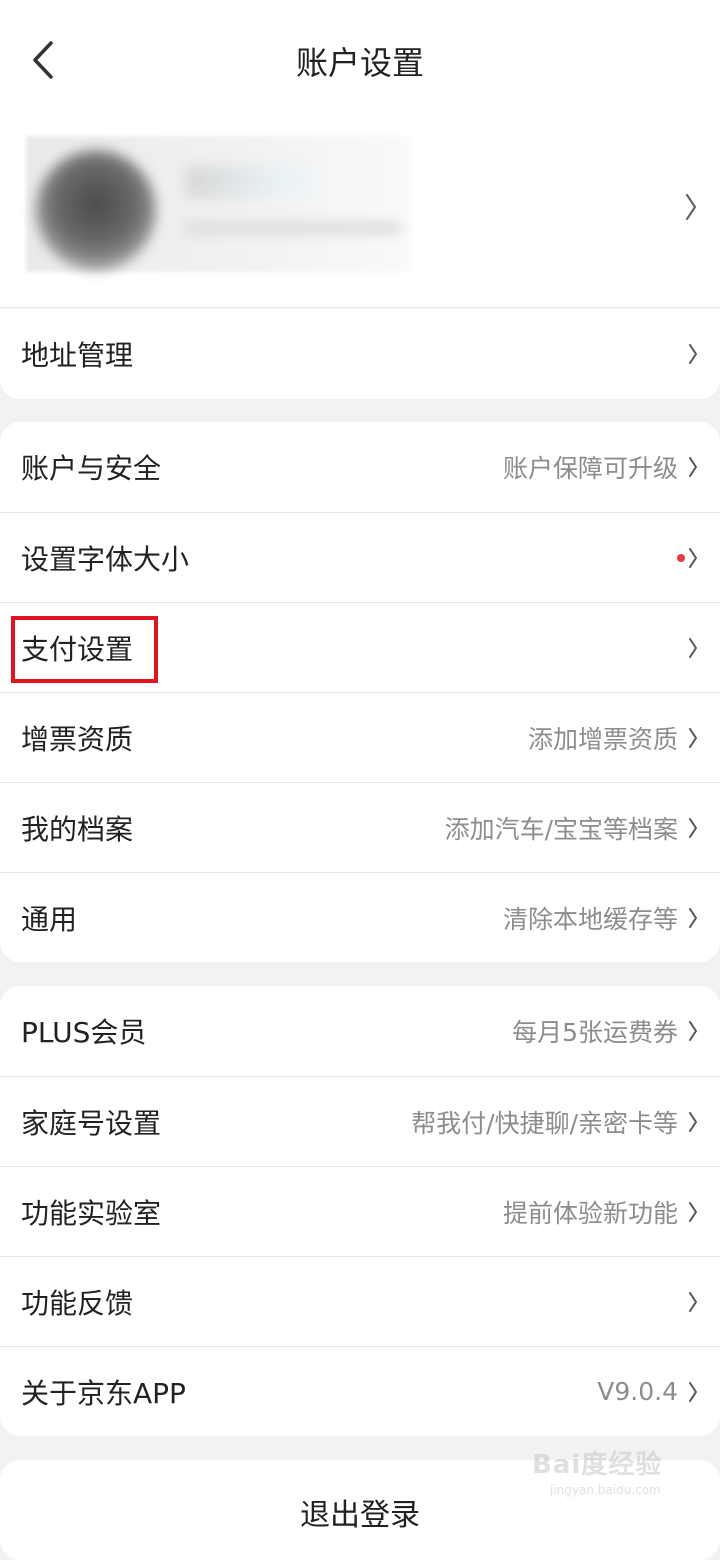 Image resolution: width=720 pixels, height=1560 pixels. I want to click on row-label: 家庭号设置, so click(91, 1123).